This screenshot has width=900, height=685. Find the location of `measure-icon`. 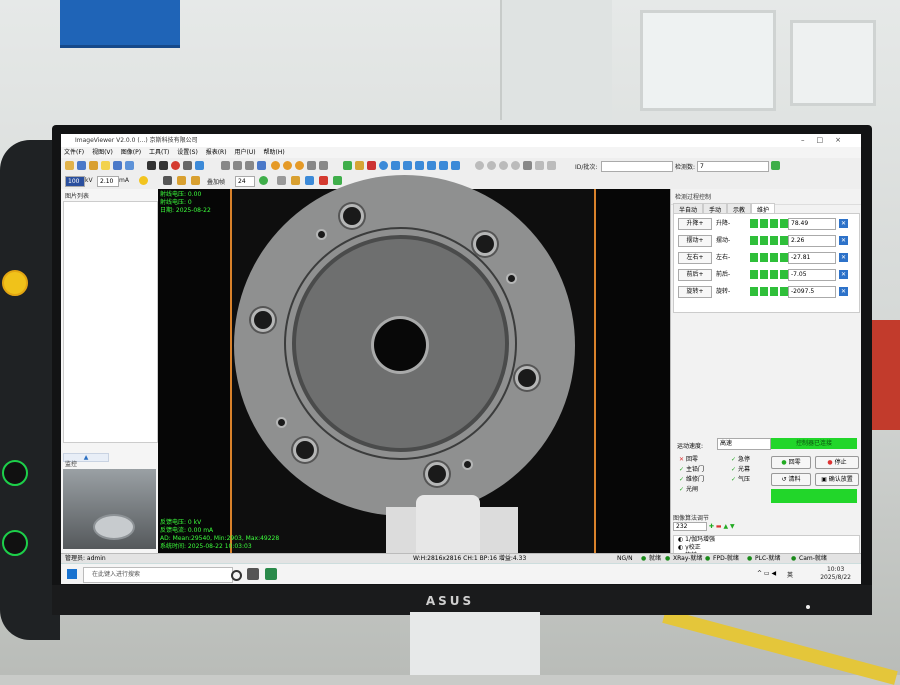

measure-icon is located at coordinates (359, 165).